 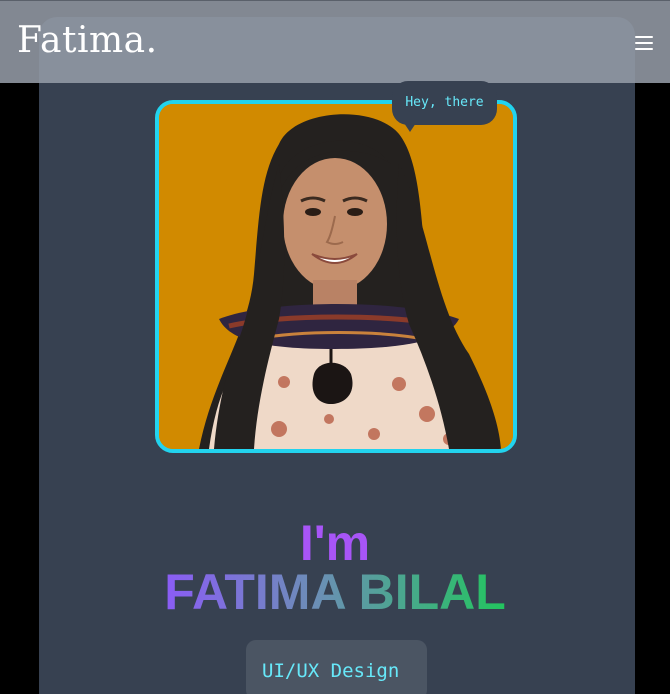 I want to click on role-text: UI/UX Design, so click(x=331, y=671).